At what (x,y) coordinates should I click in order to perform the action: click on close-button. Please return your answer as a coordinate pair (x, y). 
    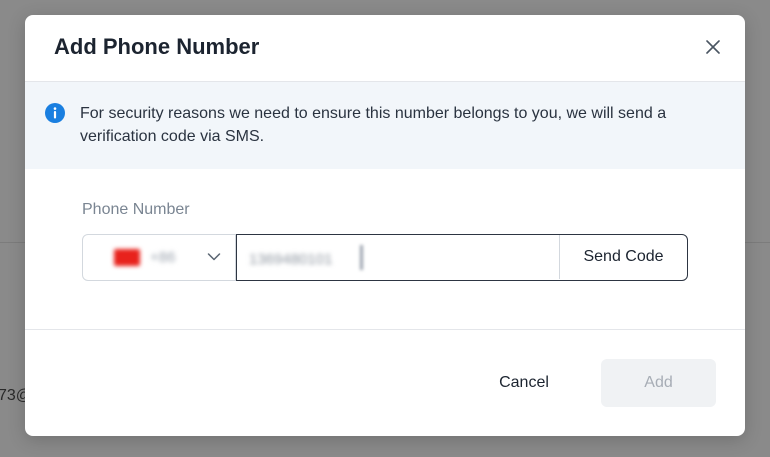
    Looking at the image, I should click on (713, 47).